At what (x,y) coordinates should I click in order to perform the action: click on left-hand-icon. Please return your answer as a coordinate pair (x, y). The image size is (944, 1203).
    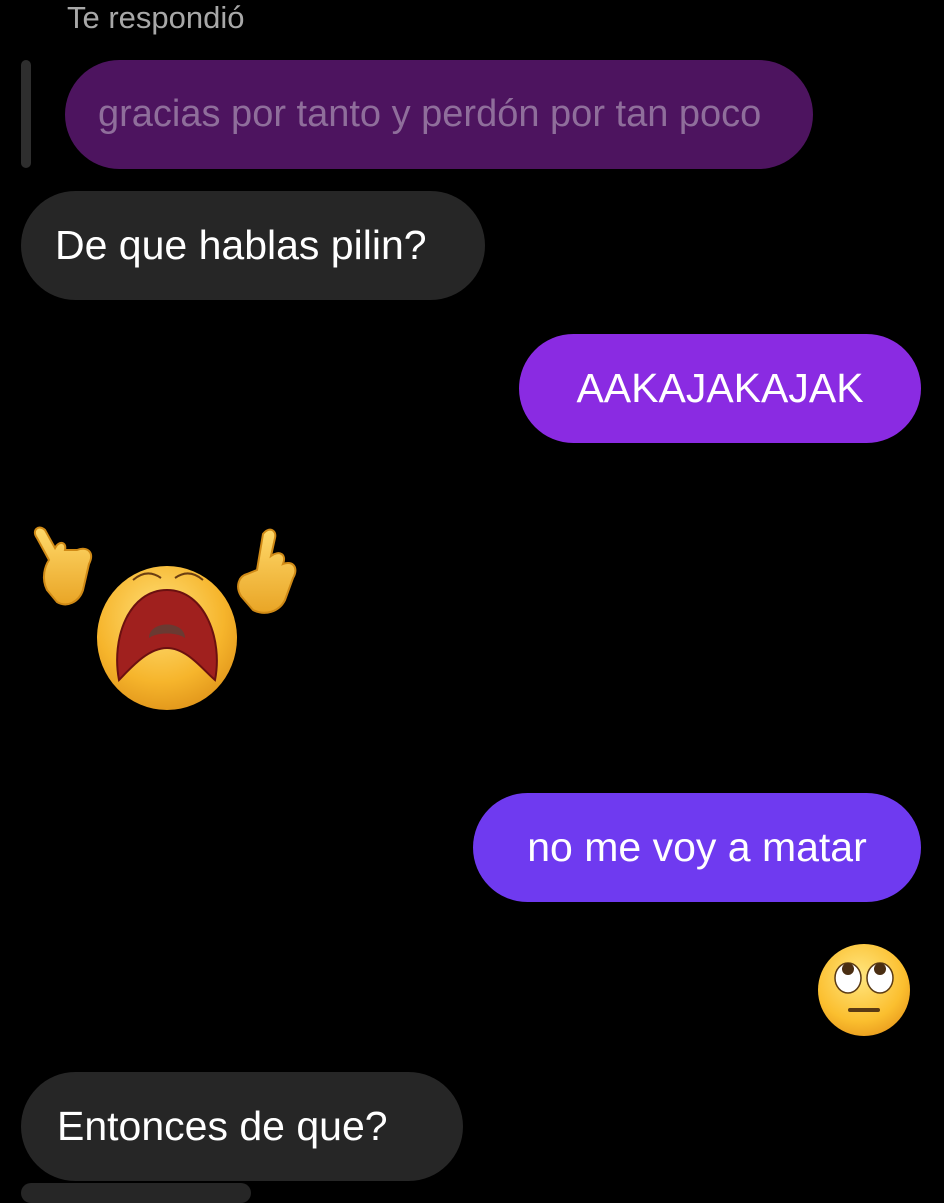
    Looking at the image, I should click on (63, 566).